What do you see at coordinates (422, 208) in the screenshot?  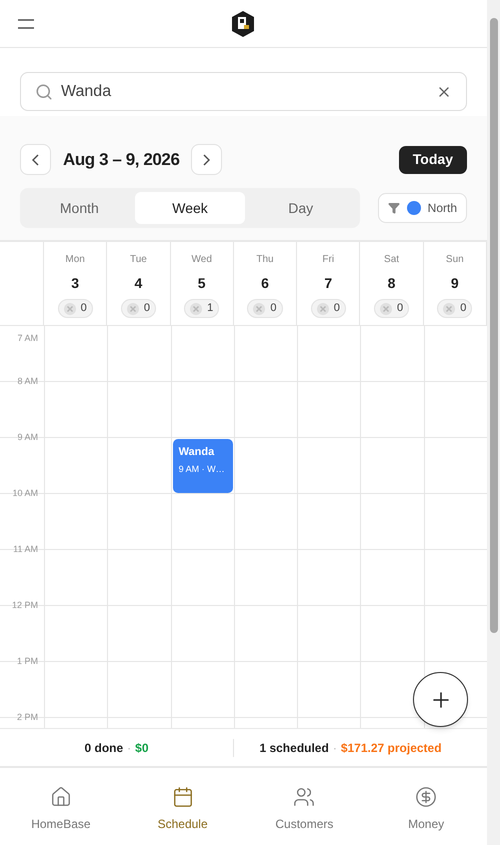 I see `region-filter: North` at bounding box center [422, 208].